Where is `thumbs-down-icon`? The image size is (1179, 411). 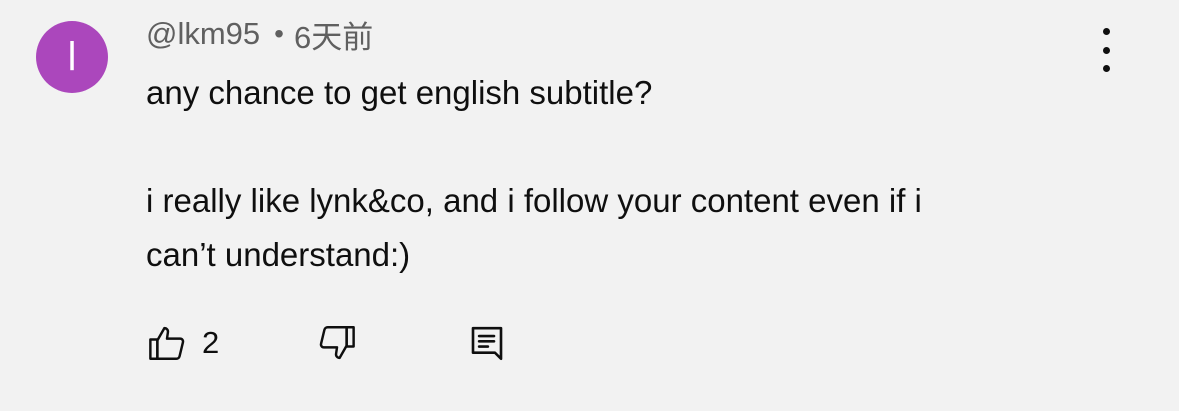
thumbs-down-icon is located at coordinates (337, 343).